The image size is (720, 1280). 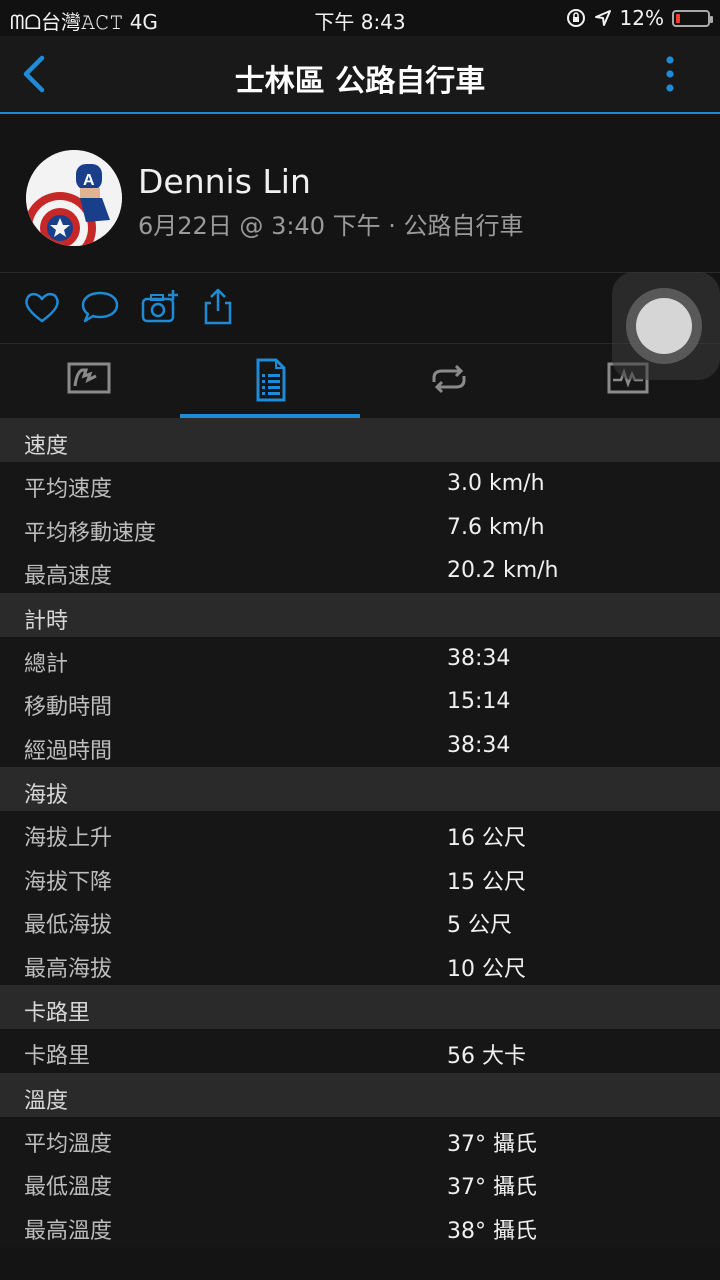 I want to click on stat-value: 56 大卡, so click(x=486, y=1056).